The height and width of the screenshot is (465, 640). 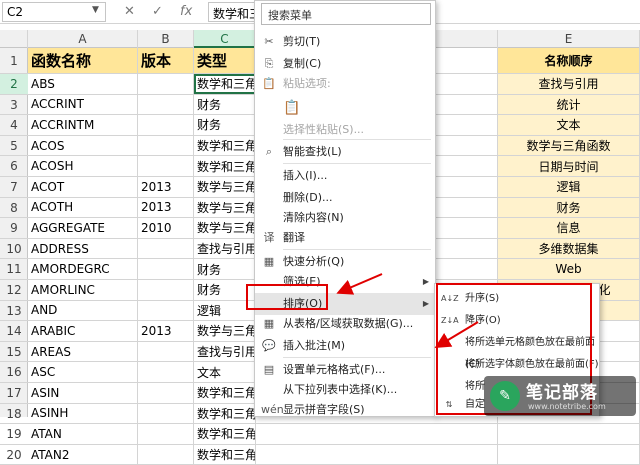 I want to click on cell-a: ABS, so click(x=83, y=84).